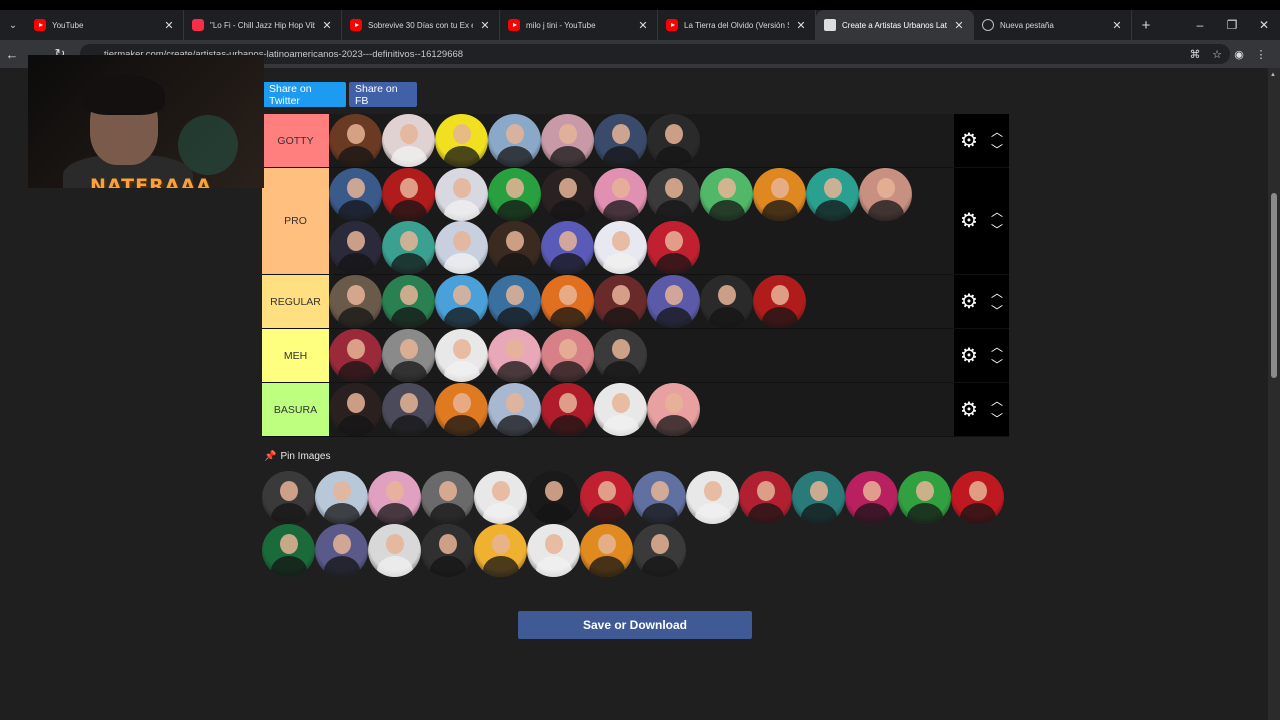 The width and height of the screenshot is (1280, 720). I want to click on tab-lofi: "Lo Fi - Chill Jazz Hip Hop Vibes ✕, so click(263, 25).